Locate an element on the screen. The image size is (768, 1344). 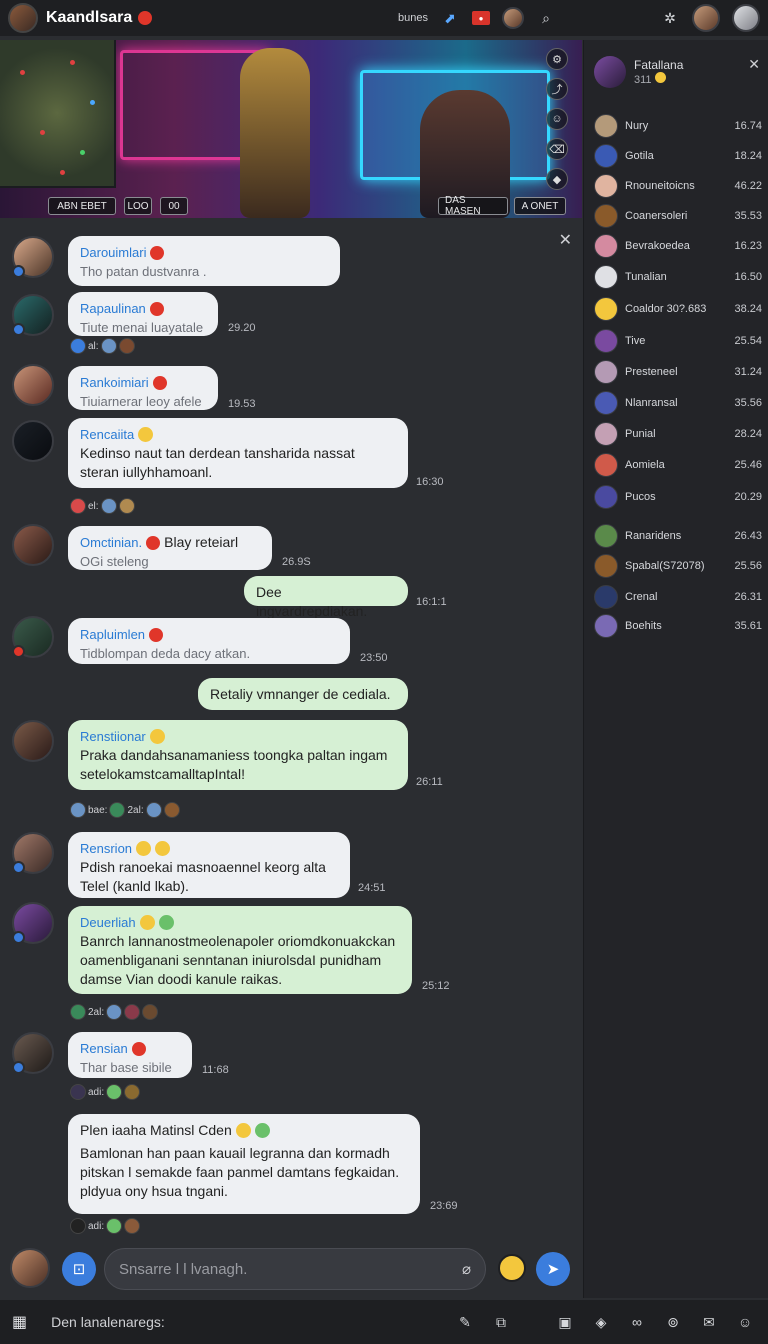
message-author: Rencaiita is located at coordinates (107, 434).